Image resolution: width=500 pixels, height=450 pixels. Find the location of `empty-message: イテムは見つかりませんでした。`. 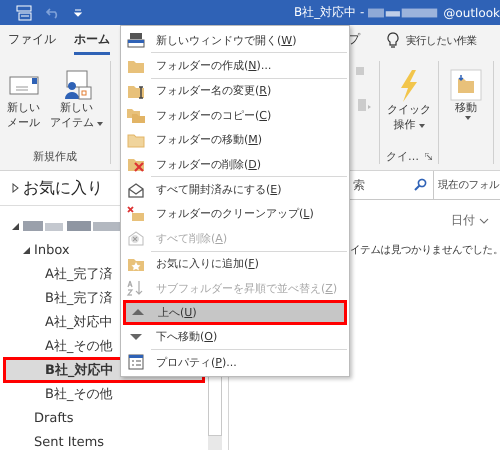

empty-message: イテムは見つかりませんでした。 is located at coordinates (425, 250).